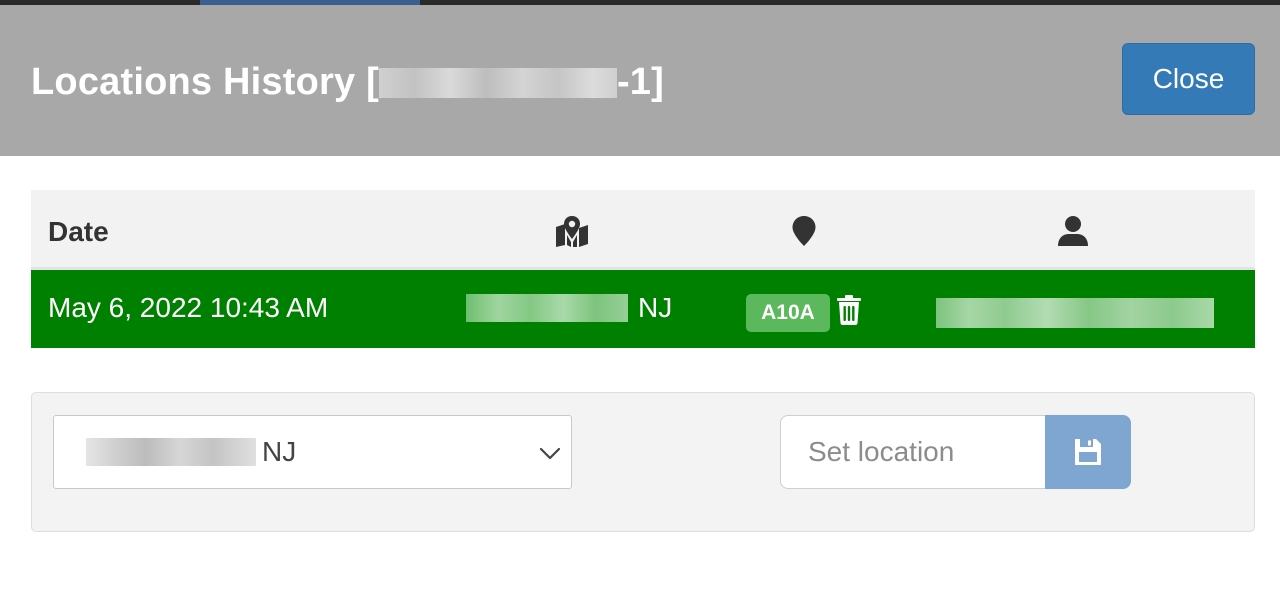  I want to click on row-location-state: NJ, so click(655, 307).